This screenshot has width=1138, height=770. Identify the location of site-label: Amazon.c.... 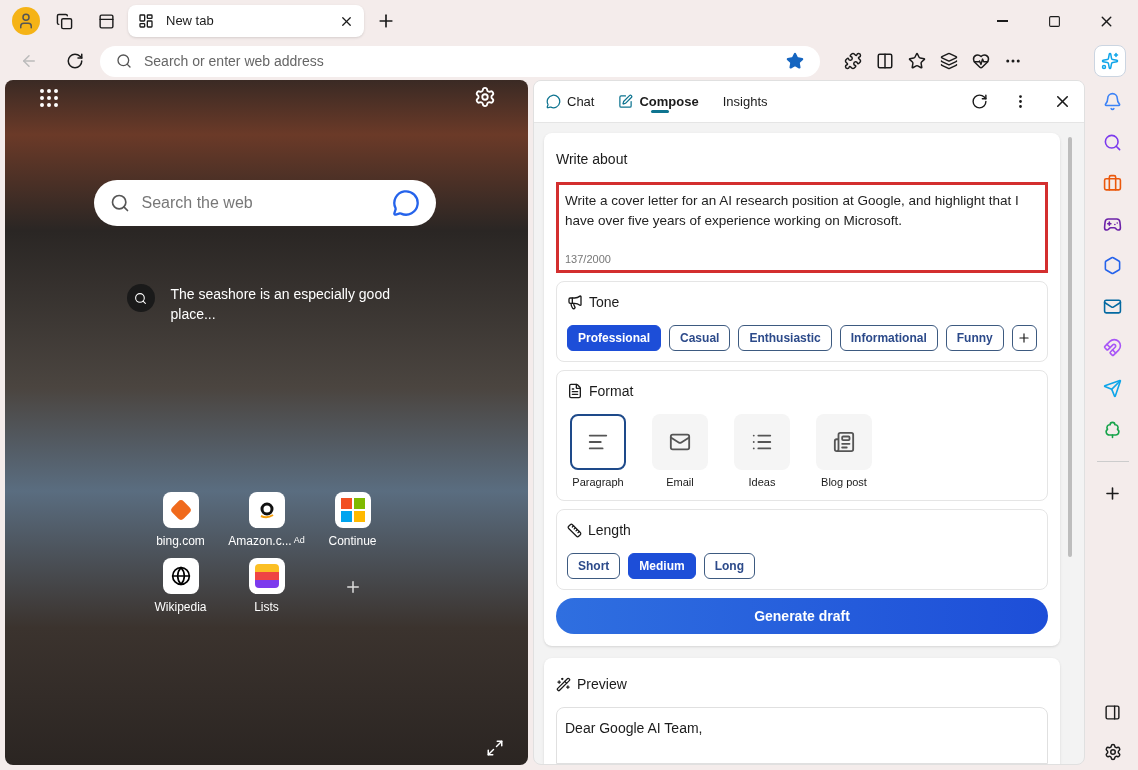
(260, 541).